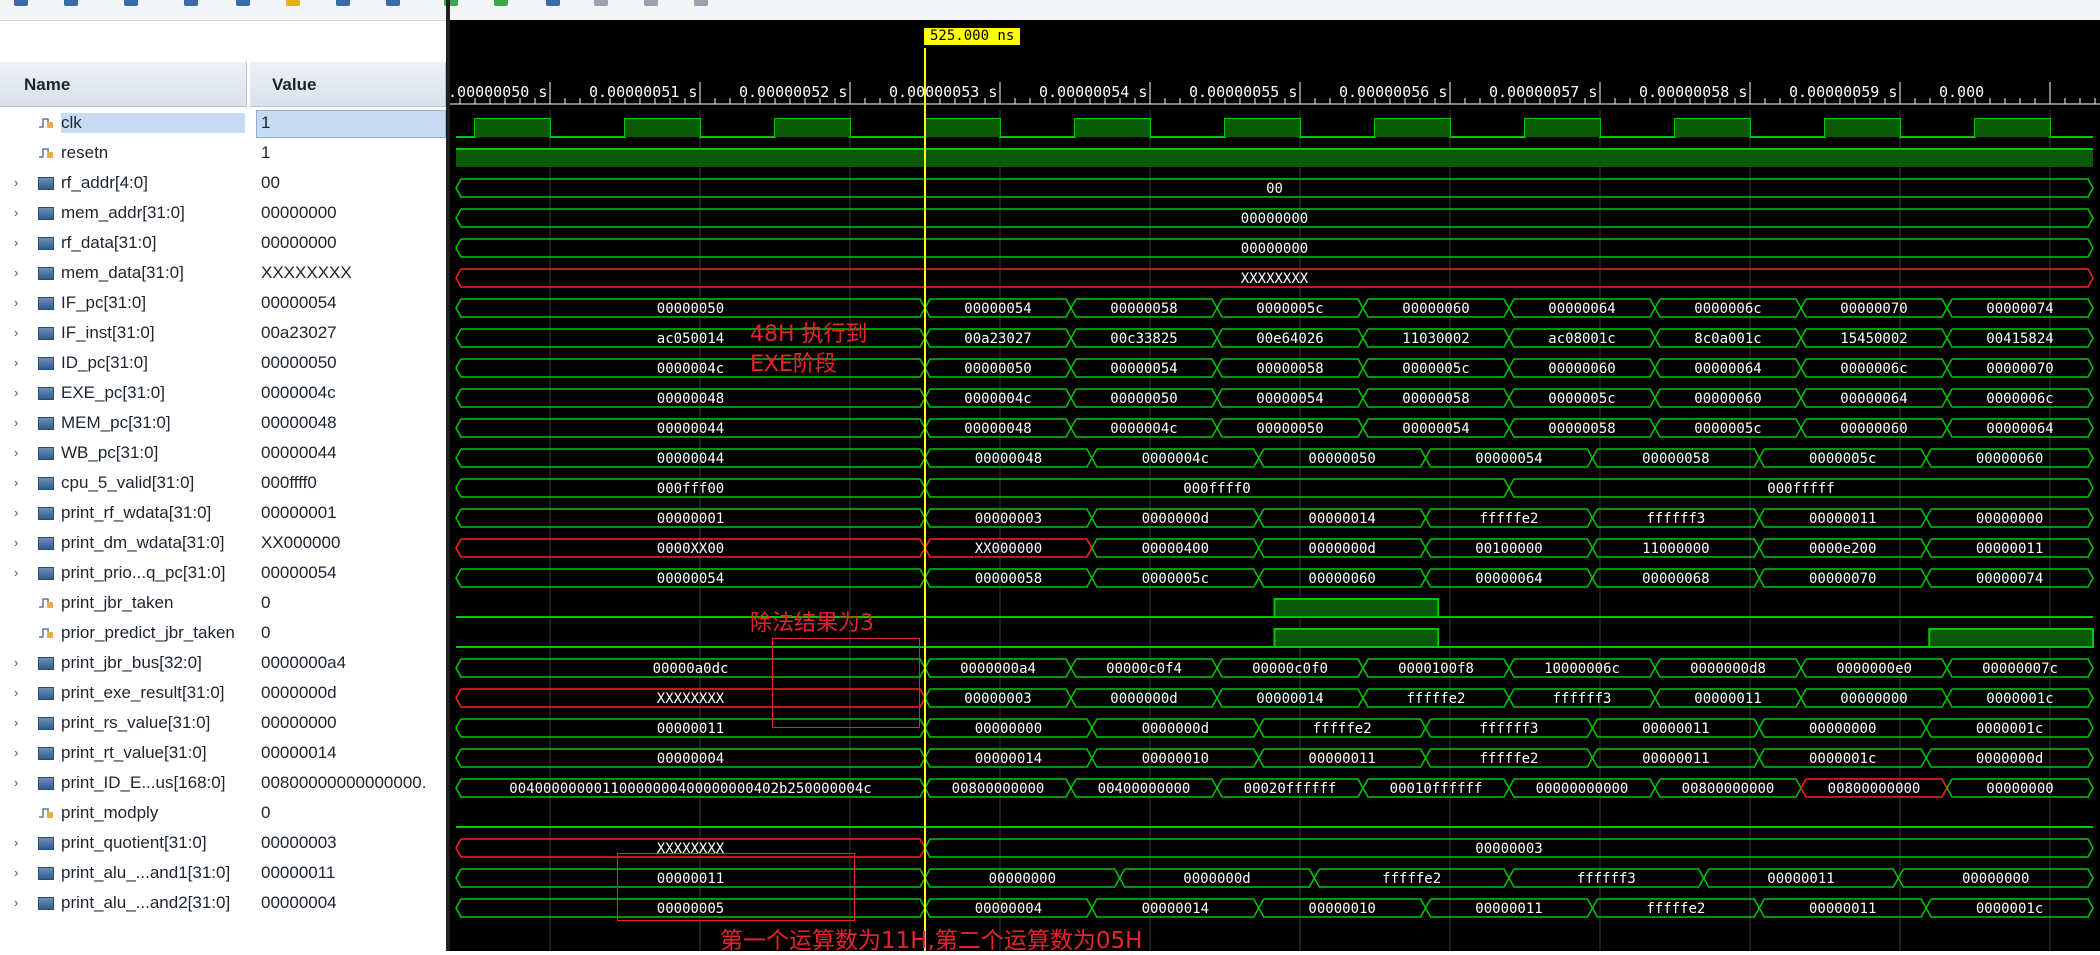 The width and height of the screenshot is (2100, 955). What do you see at coordinates (223, 813) in the screenshot?
I see `signal-row: print_modply 0` at bounding box center [223, 813].